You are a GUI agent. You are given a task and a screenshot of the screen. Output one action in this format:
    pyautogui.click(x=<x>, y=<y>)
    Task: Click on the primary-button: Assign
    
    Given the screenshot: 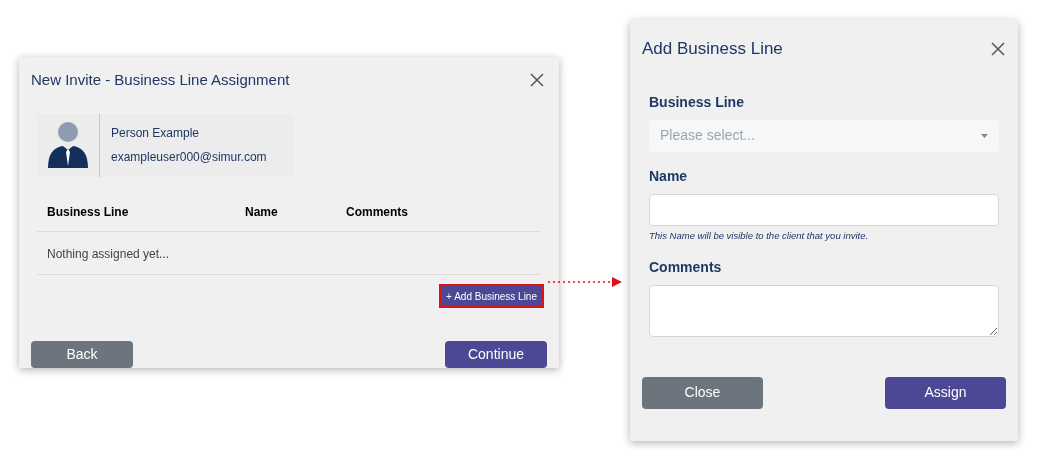 What is the action you would take?
    pyautogui.click(x=945, y=392)
    